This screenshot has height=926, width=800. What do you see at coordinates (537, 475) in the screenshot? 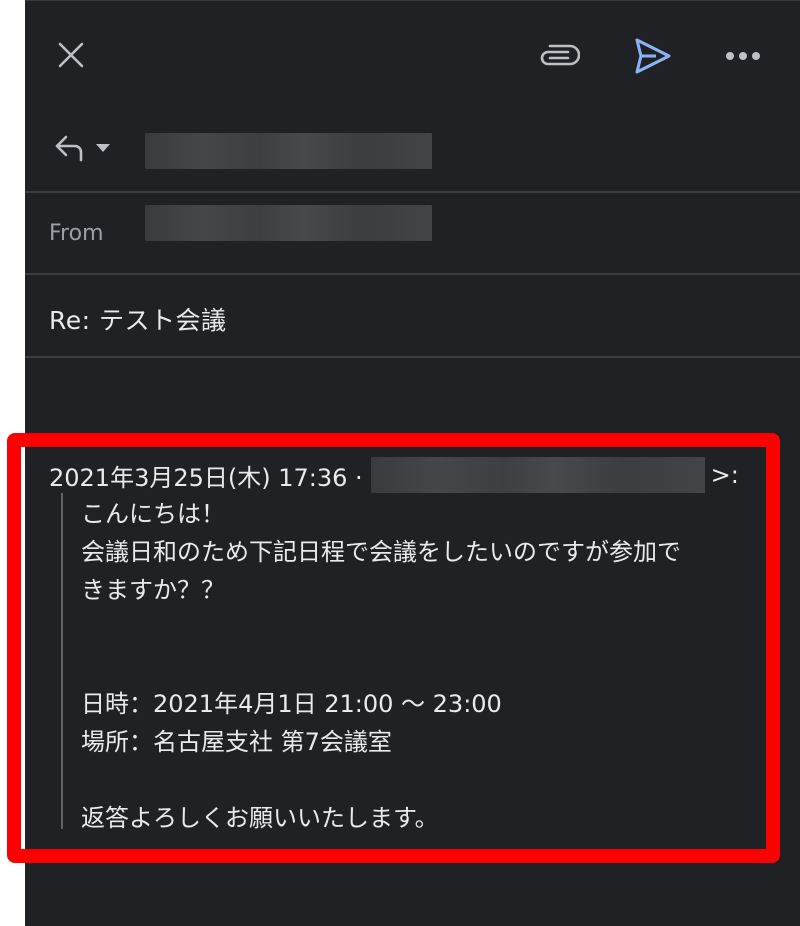
I see `quoted-sender-redacted` at bounding box center [537, 475].